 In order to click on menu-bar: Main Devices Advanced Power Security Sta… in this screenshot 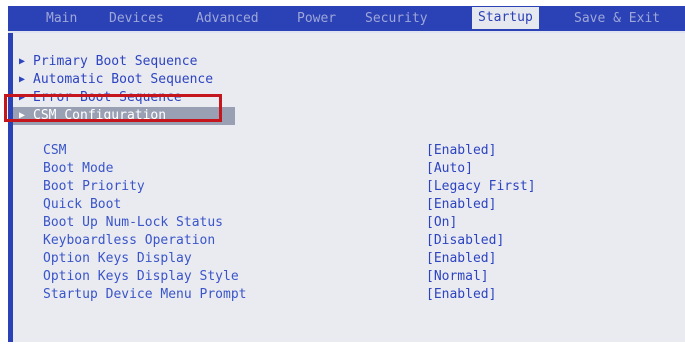, I will do `click(346, 19)`.